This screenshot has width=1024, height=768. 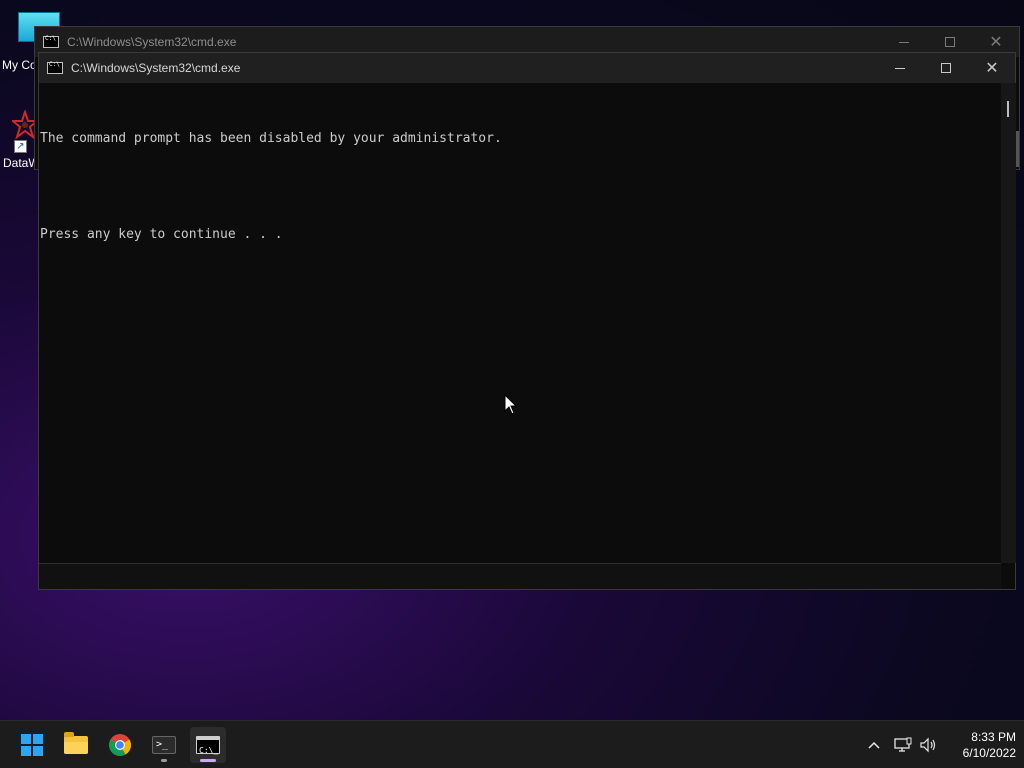 I want to click on taskbar-terminal: >_, so click(x=164, y=745).